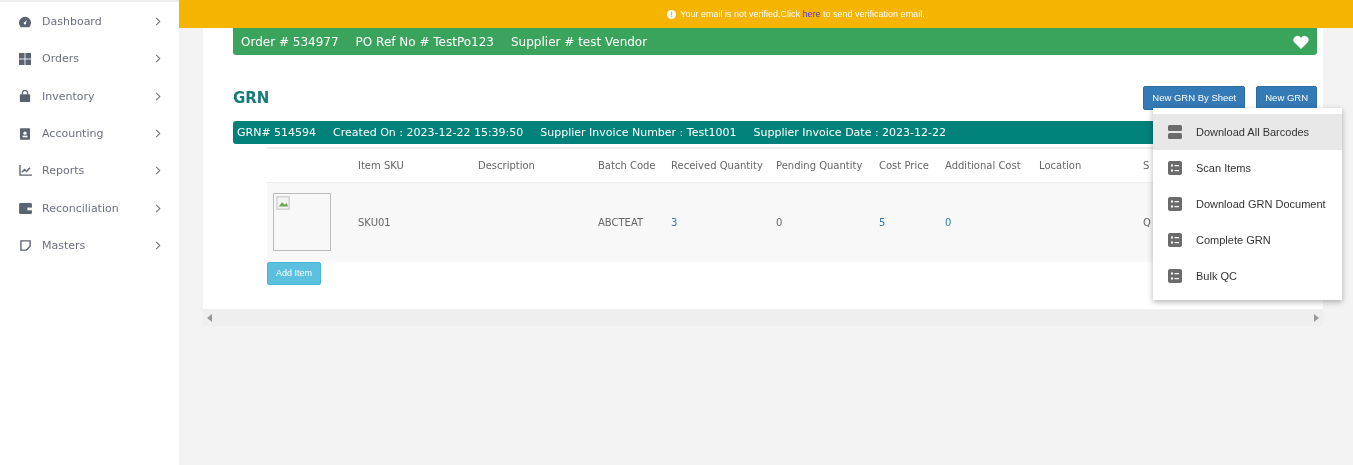  Describe the element at coordinates (25, 96) in the screenshot. I see `bag-icon` at that location.